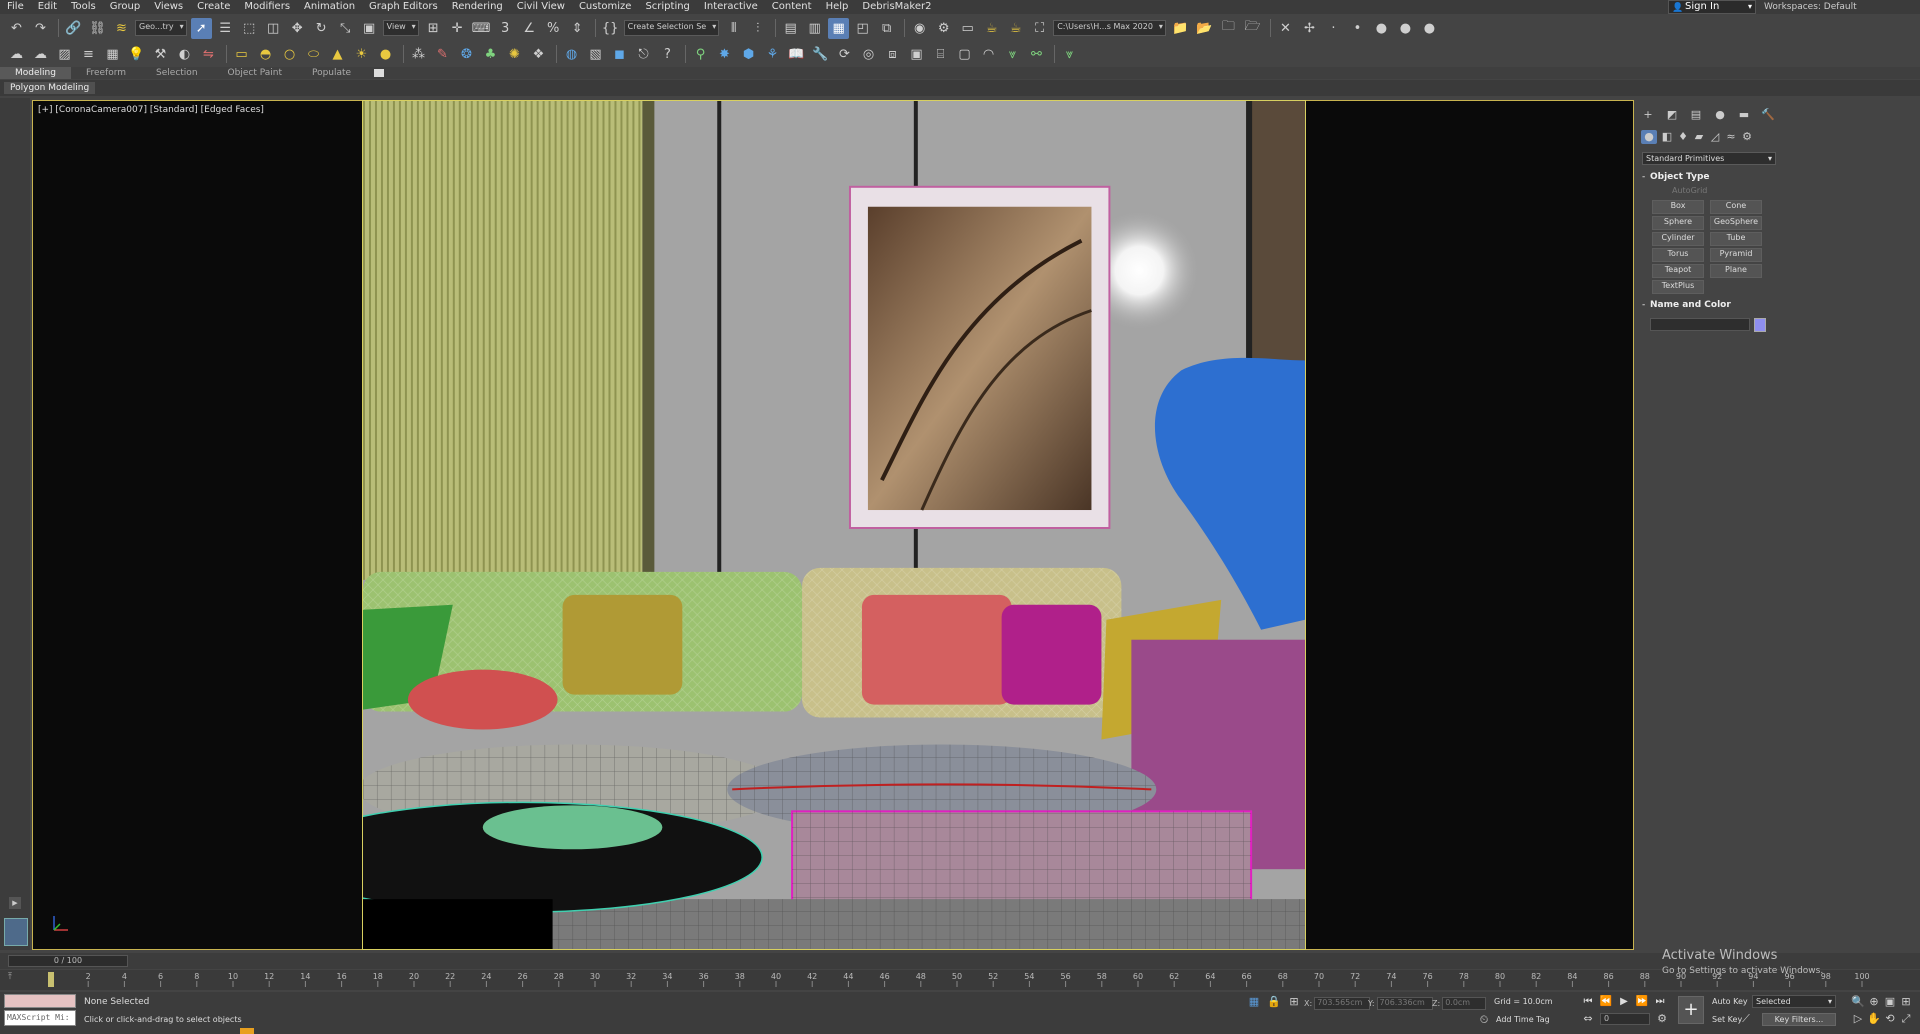  What do you see at coordinates (1667, 137) in the screenshot?
I see `shapes-category-icon: ◧` at bounding box center [1667, 137].